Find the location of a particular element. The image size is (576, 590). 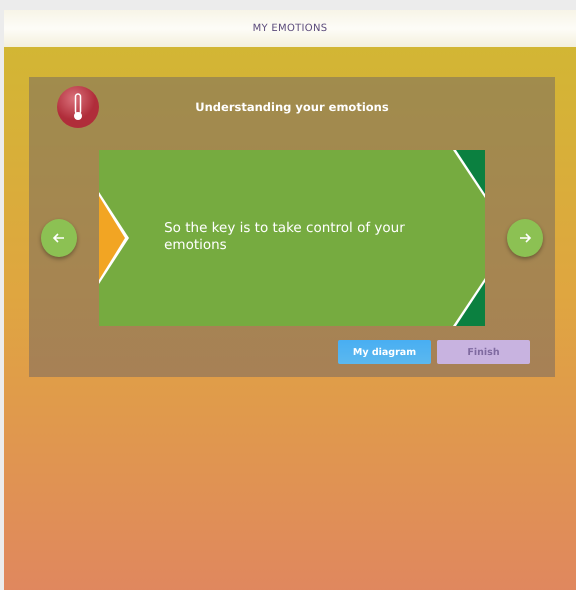

arrow-left-icon is located at coordinates (59, 238).